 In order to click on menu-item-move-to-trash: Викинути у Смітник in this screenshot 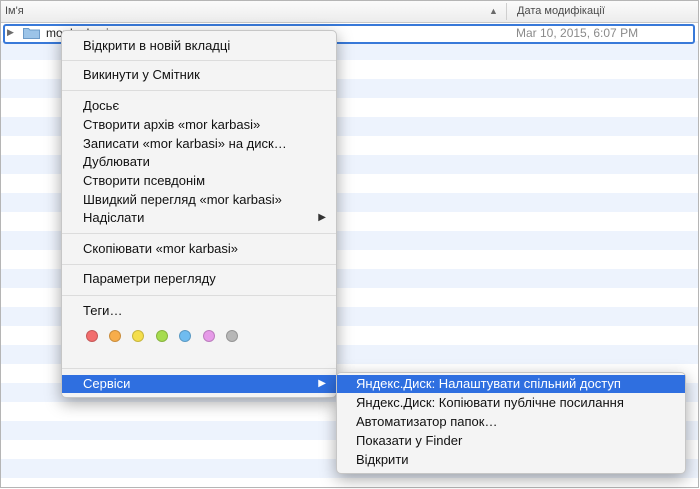, I will do `click(199, 75)`.